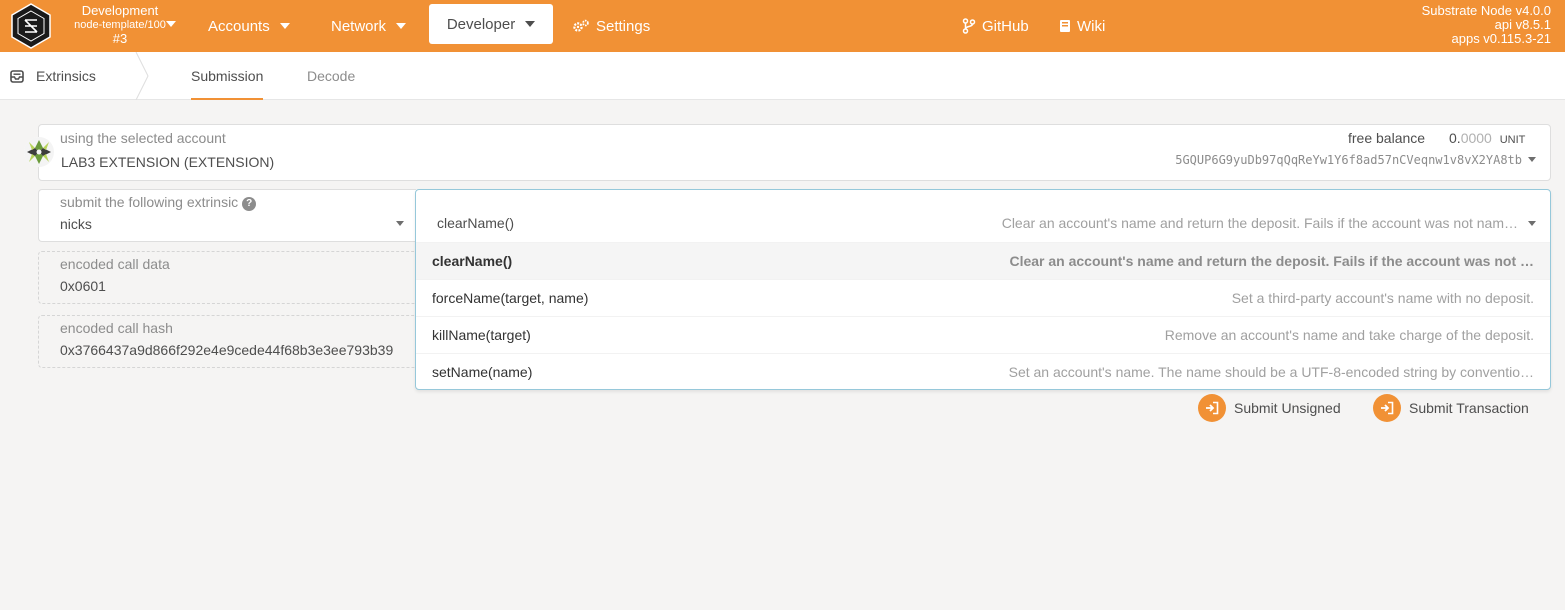 This screenshot has height=610, width=1565. I want to click on extrinsic-label: submit the following extrinsic?, so click(158, 202).